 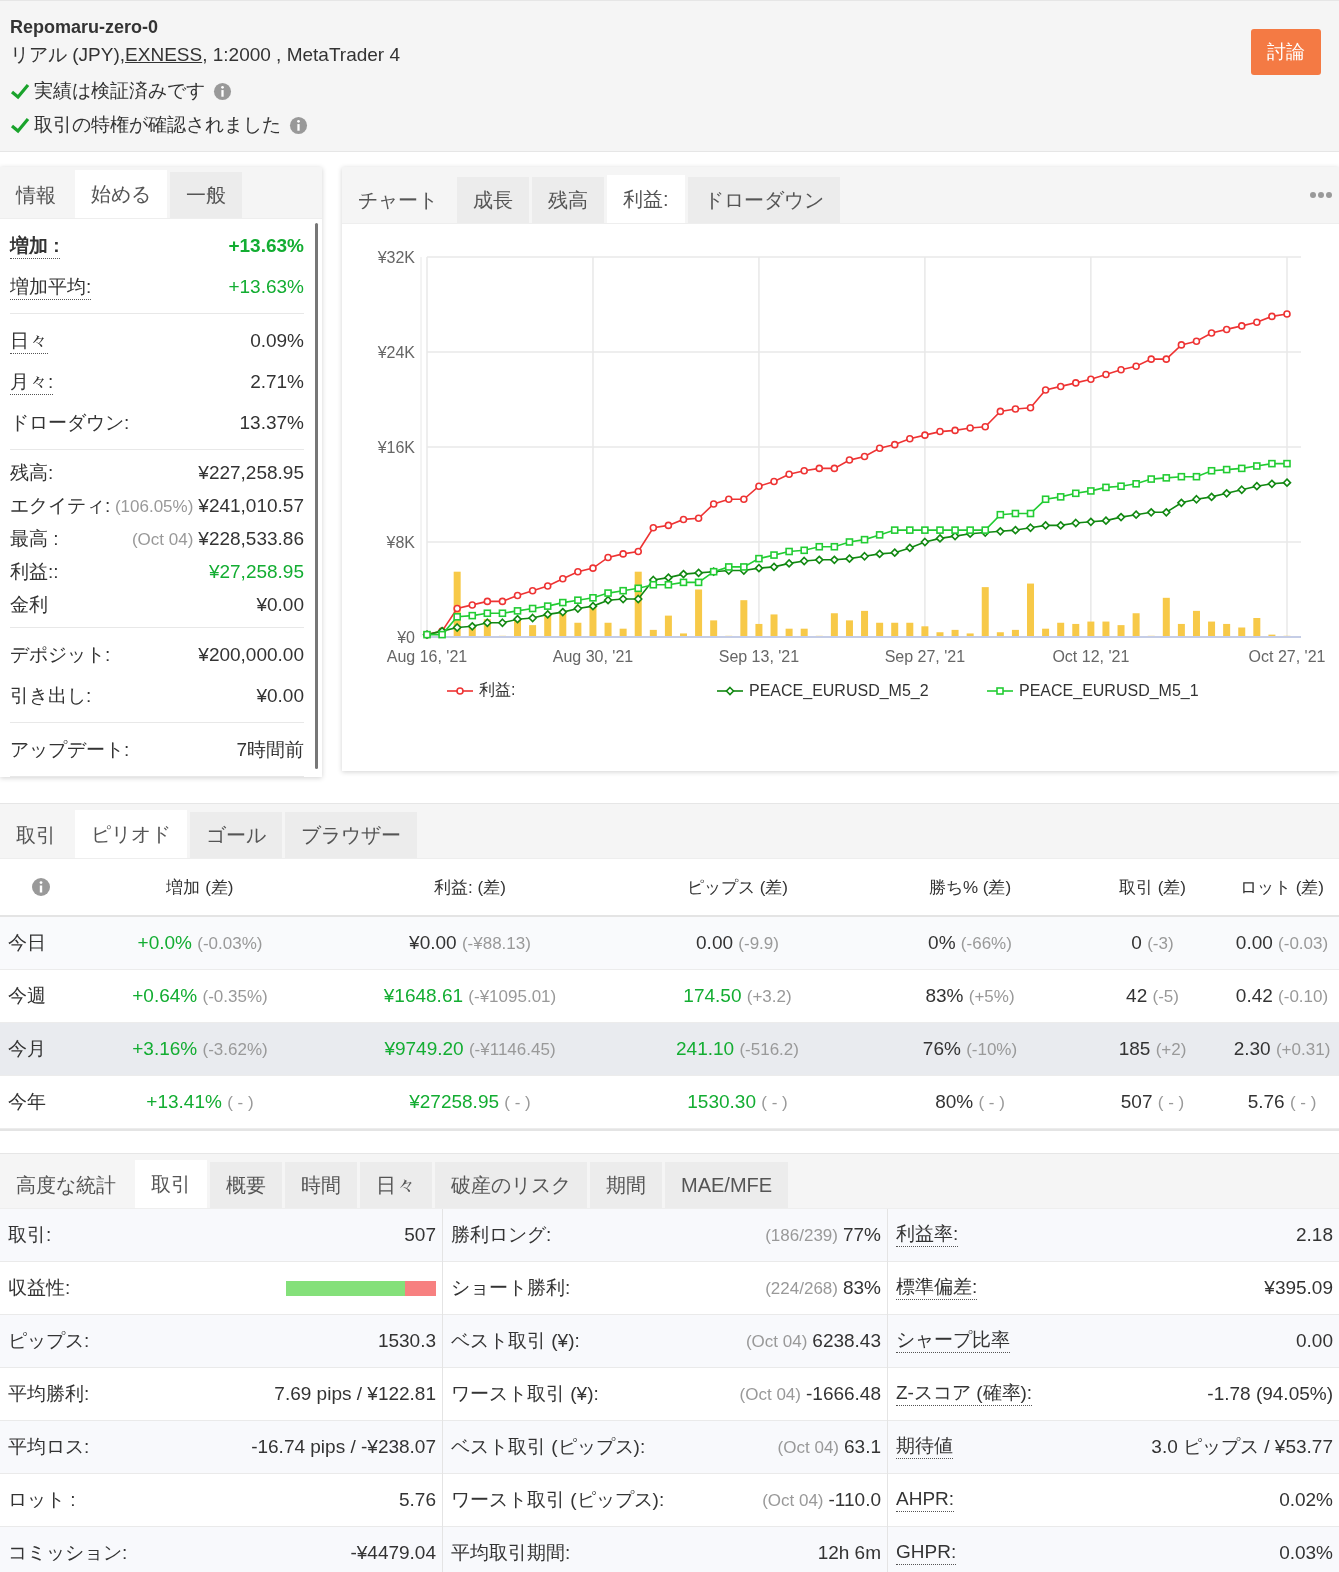 What do you see at coordinates (953, 1341) in the screenshot?
I see `stat-label: シャープ比率` at bounding box center [953, 1341].